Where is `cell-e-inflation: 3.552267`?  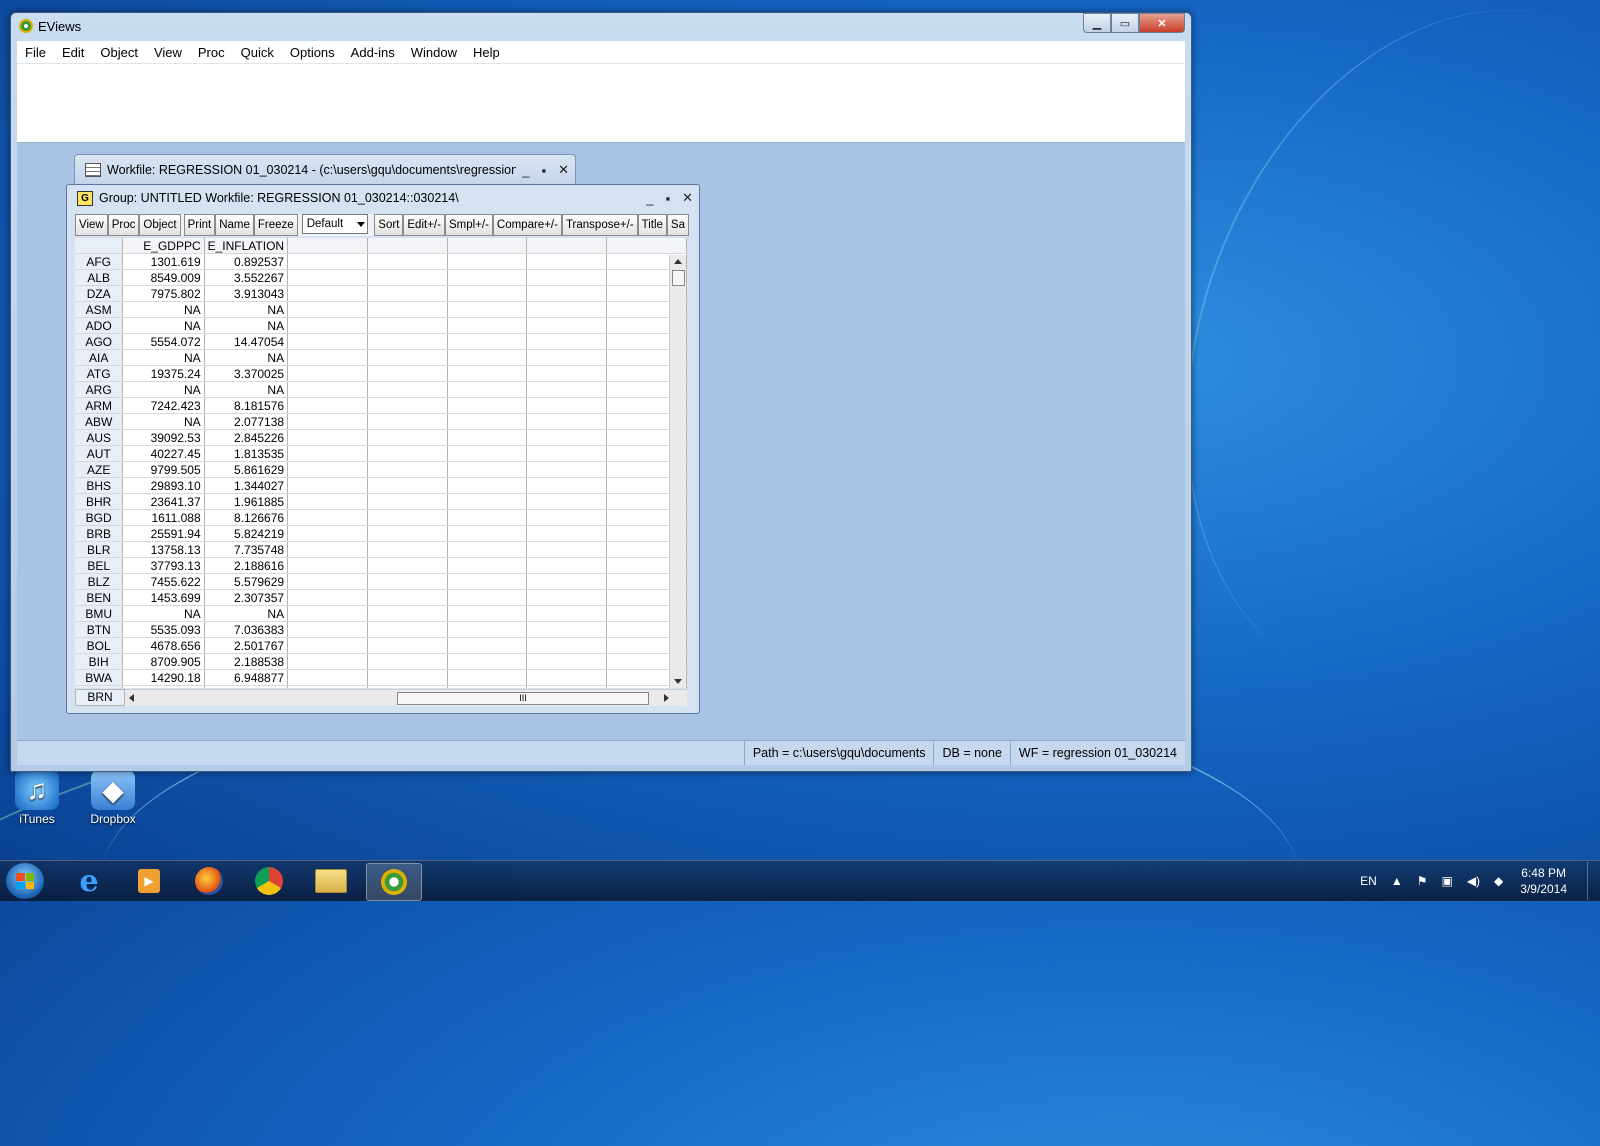
cell-e-inflation: 3.552267 is located at coordinates (246, 277).